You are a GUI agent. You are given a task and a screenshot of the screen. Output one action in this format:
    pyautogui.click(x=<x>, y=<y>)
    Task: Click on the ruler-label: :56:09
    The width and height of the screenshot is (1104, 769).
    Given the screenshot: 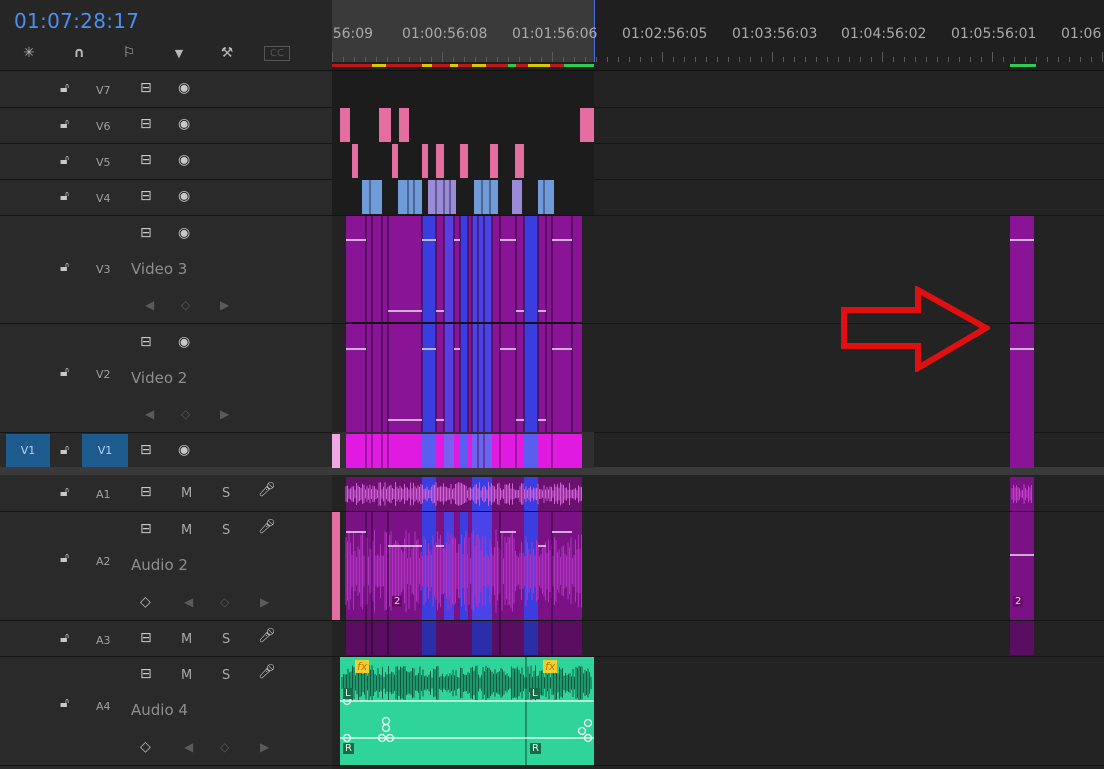 What is the action you would take?
    pyautogui.click(x=353, y=34)
    